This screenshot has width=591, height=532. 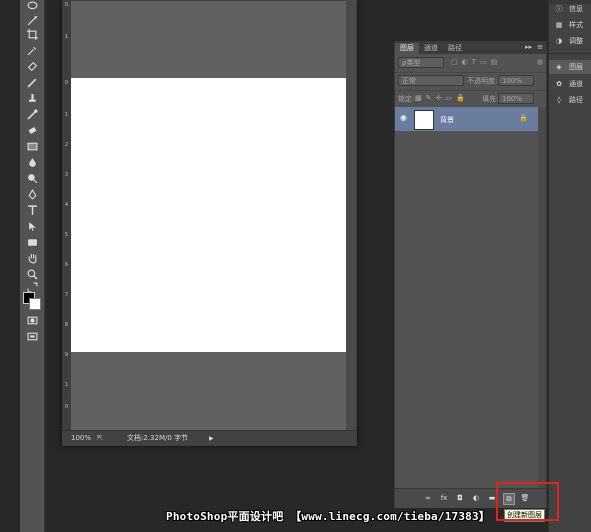 I want to click on tools-panel, so click(x=32, y=266).